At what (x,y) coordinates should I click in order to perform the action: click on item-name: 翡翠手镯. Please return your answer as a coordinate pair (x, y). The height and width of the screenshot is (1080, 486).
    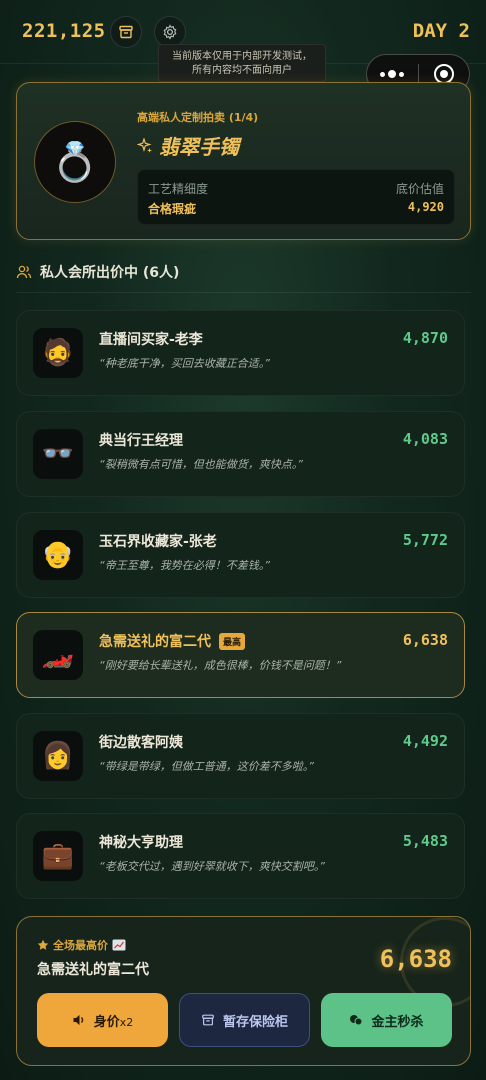
    Looking at the image, I should click on (199, 147).